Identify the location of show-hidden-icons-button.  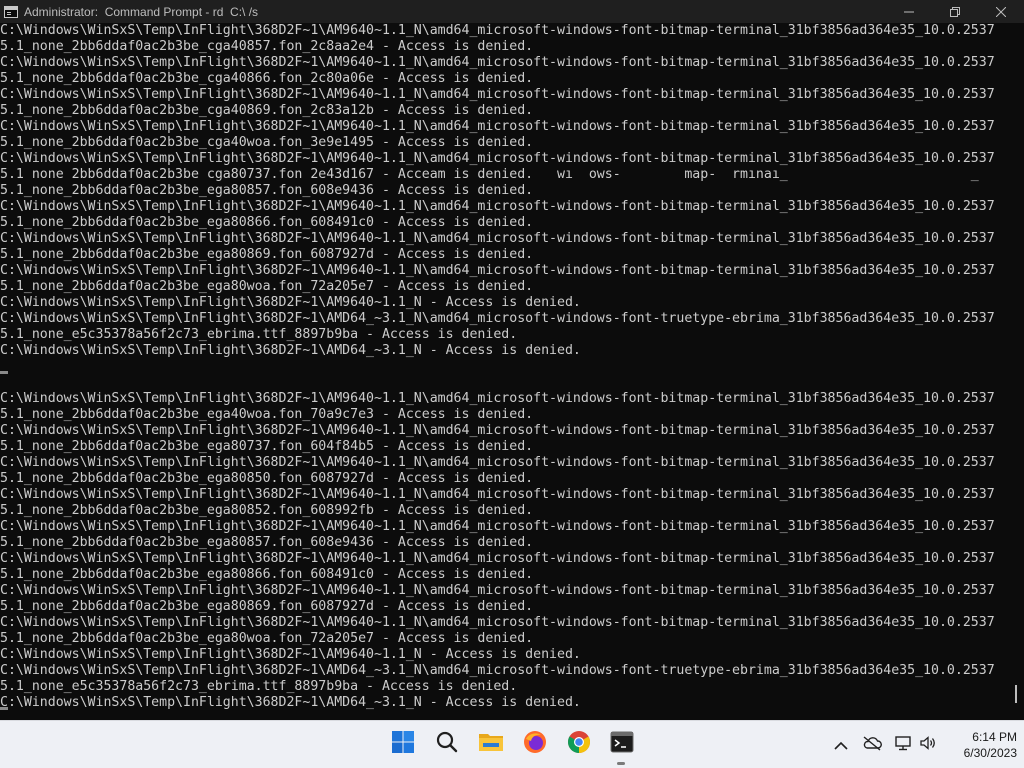
(841, 745).